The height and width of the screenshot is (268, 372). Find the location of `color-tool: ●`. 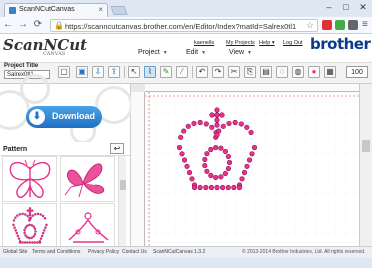

color-tool: ● is located at coordinates (314, 72).